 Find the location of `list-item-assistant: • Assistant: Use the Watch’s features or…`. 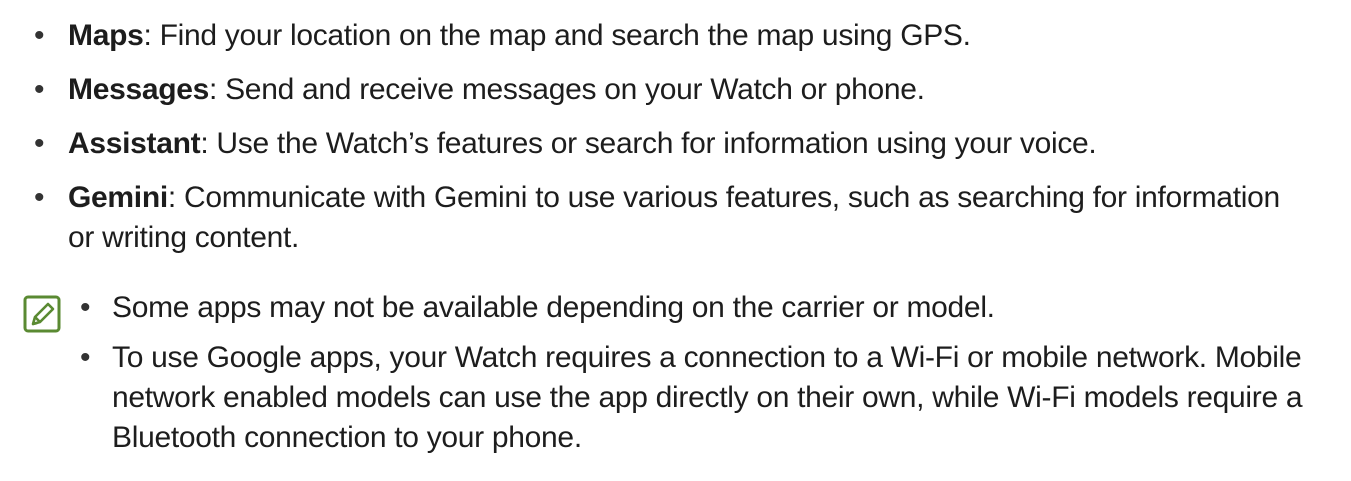

list-item-assistant: • Assistant: Use the Watch’s features or… is located at coordinates (680, 144).